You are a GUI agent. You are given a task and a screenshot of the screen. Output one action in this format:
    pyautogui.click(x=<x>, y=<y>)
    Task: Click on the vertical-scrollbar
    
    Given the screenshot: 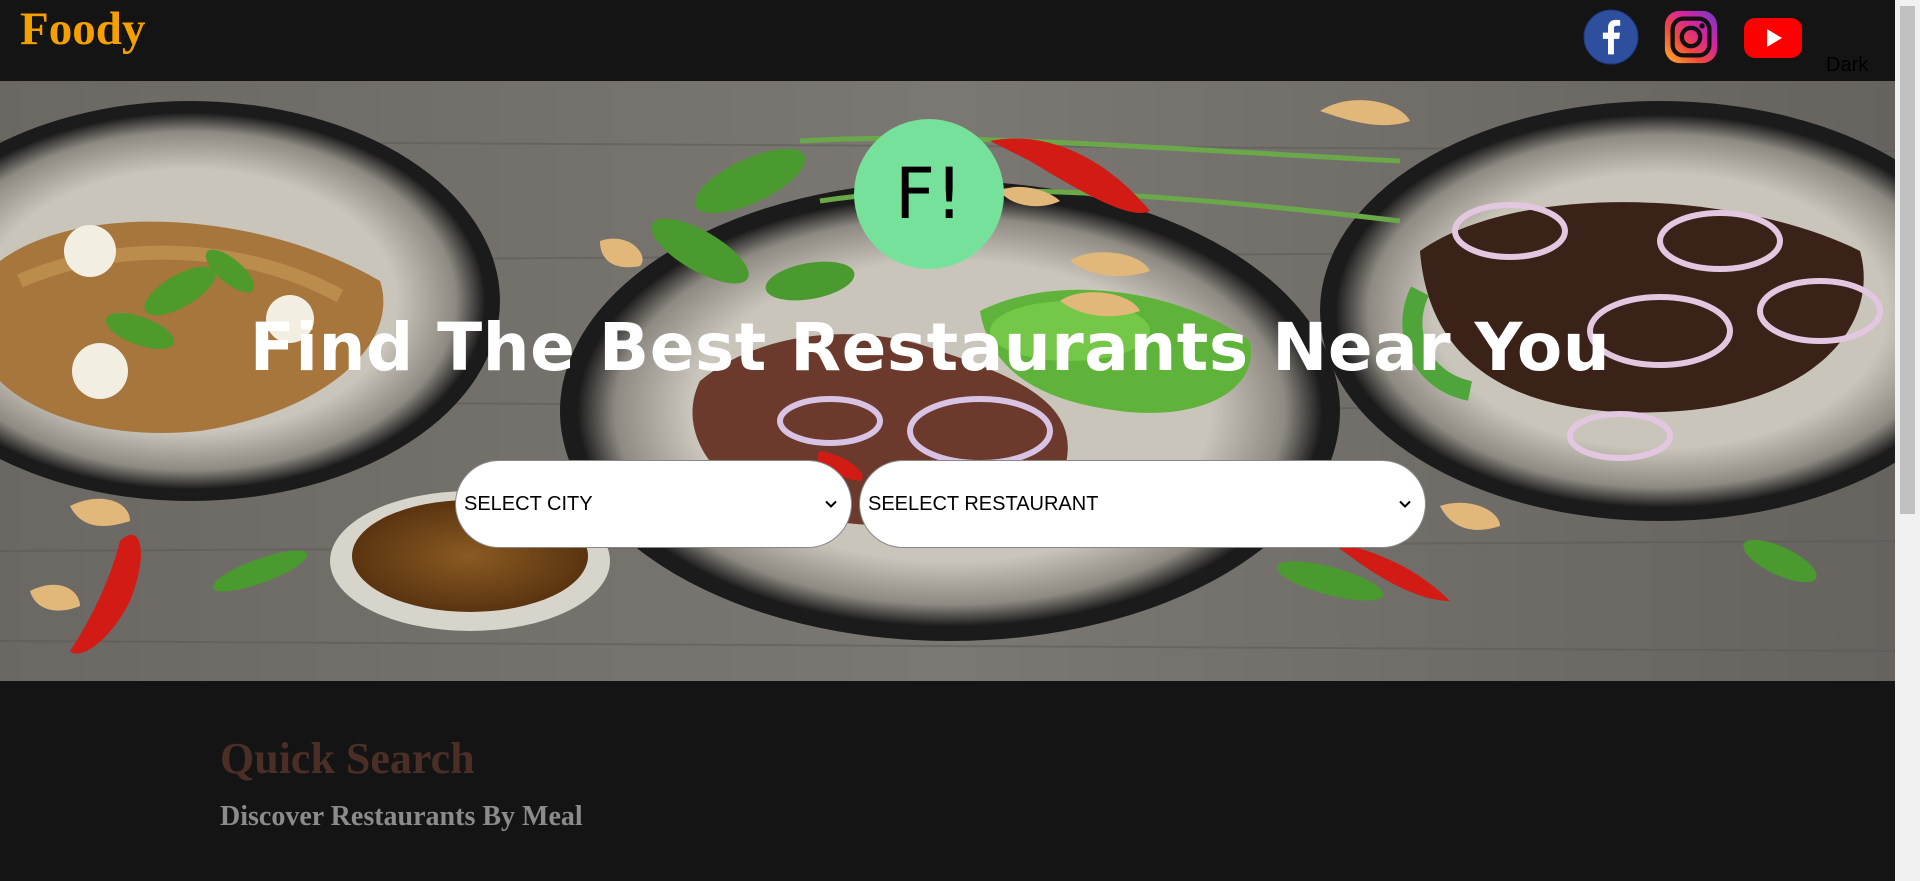 What is the action you would take?
    pyautogui.click(x=1907, y=440)
    